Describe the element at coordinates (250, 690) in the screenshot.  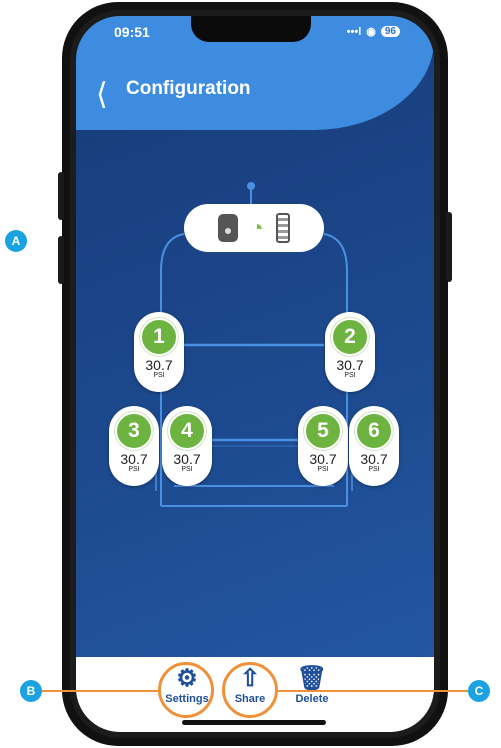
I see `share-highlight-ring` at that location.